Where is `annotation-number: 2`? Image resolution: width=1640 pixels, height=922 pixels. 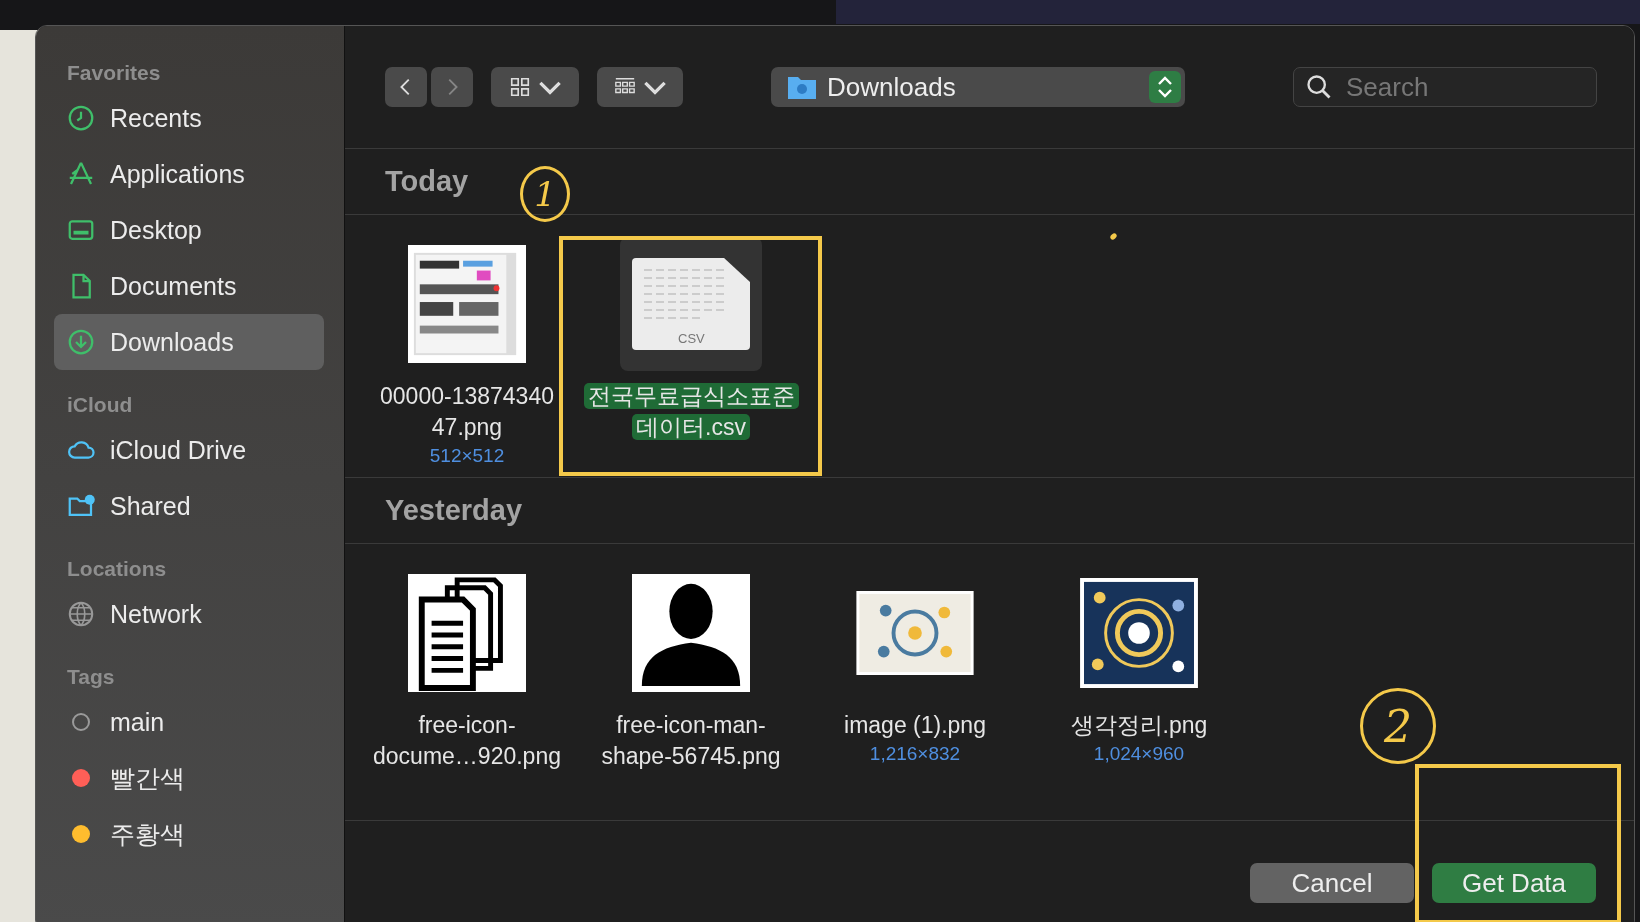
annotation-number: 2 is located at coordinates (1398, 726).